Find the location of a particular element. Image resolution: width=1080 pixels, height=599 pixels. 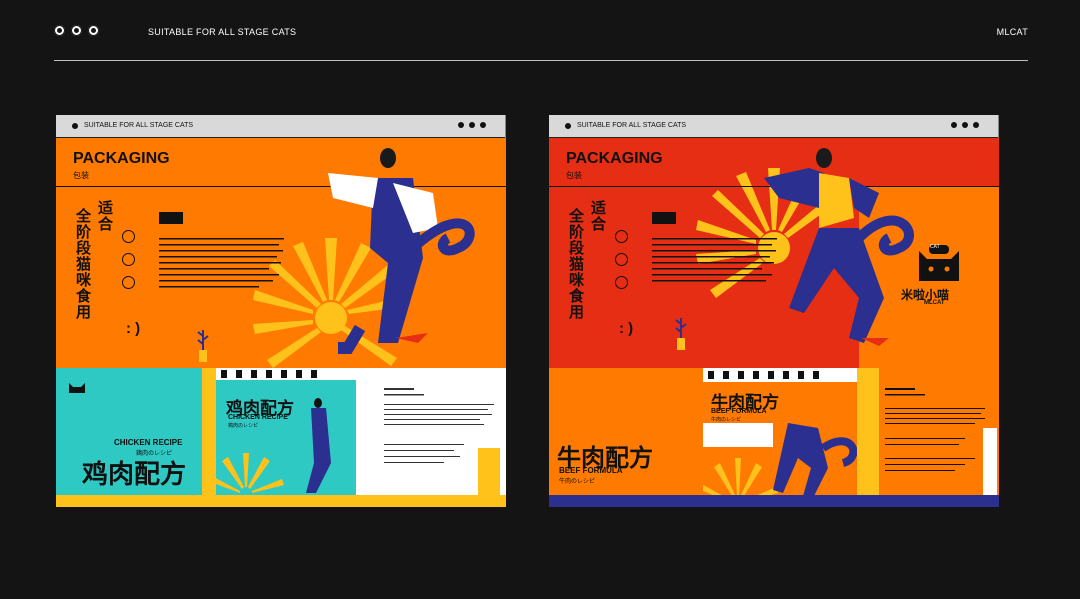

bag-front: 牛肉配方 BEEF FORMULA 牛肉のレシピ is located at coordinates (626, 437).